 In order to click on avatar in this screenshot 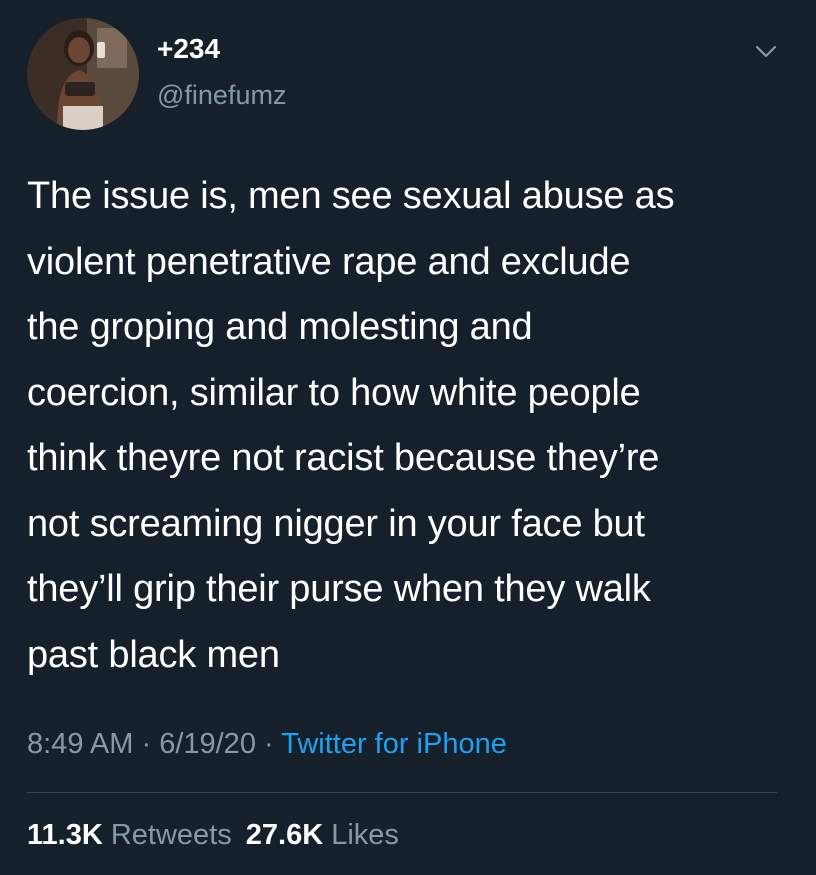, I will do `click(83, 74)`.